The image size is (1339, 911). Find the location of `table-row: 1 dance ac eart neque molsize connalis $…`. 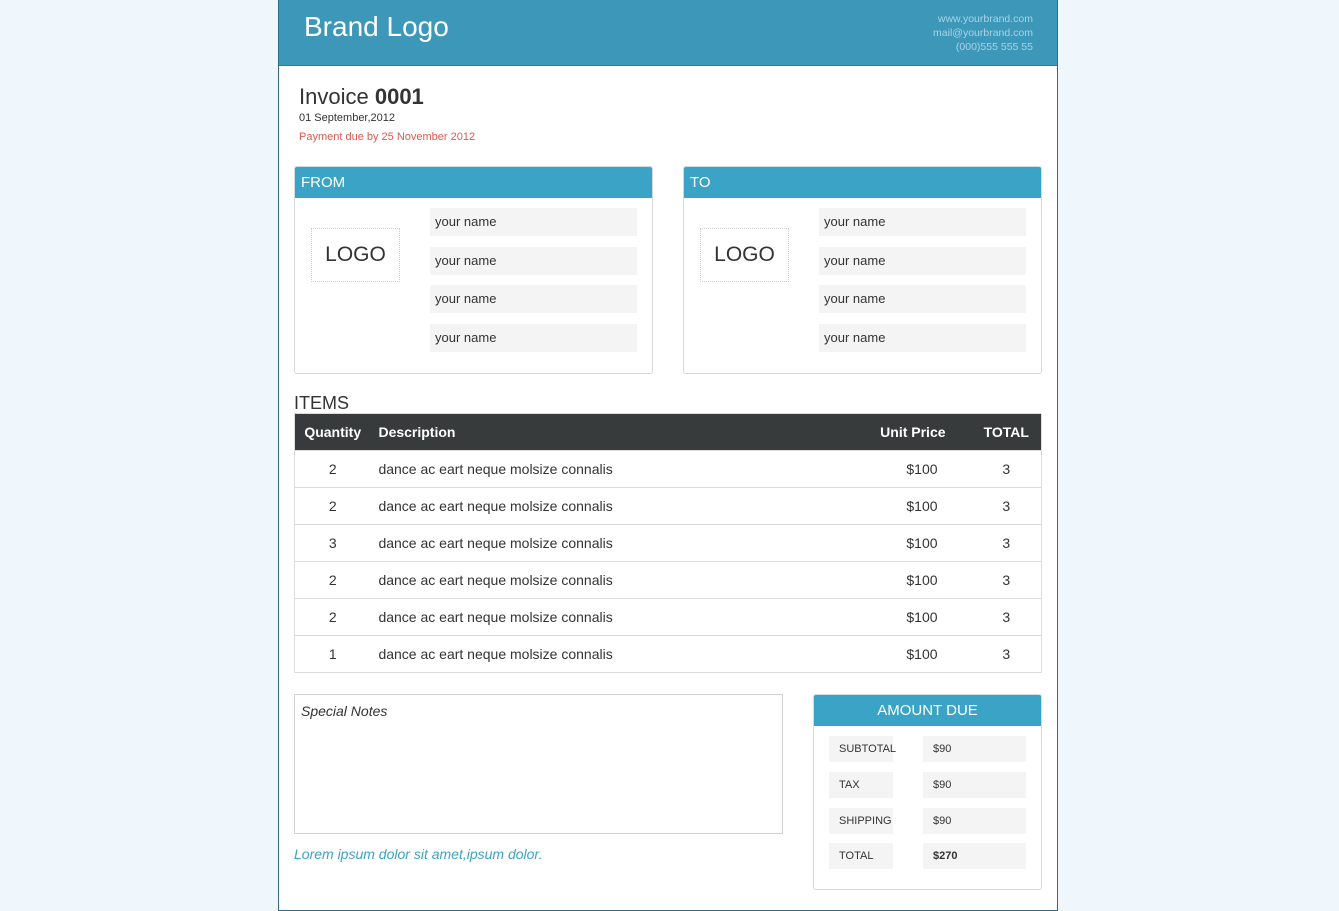

table-row: 1 dance ac eart neque molsize connalis $… is located at coordinates (668, 654).